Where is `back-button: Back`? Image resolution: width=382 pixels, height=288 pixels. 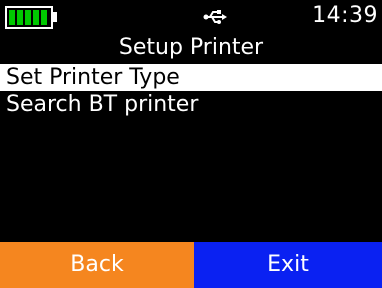 back-button: Back is located at coordinates (97, 265).